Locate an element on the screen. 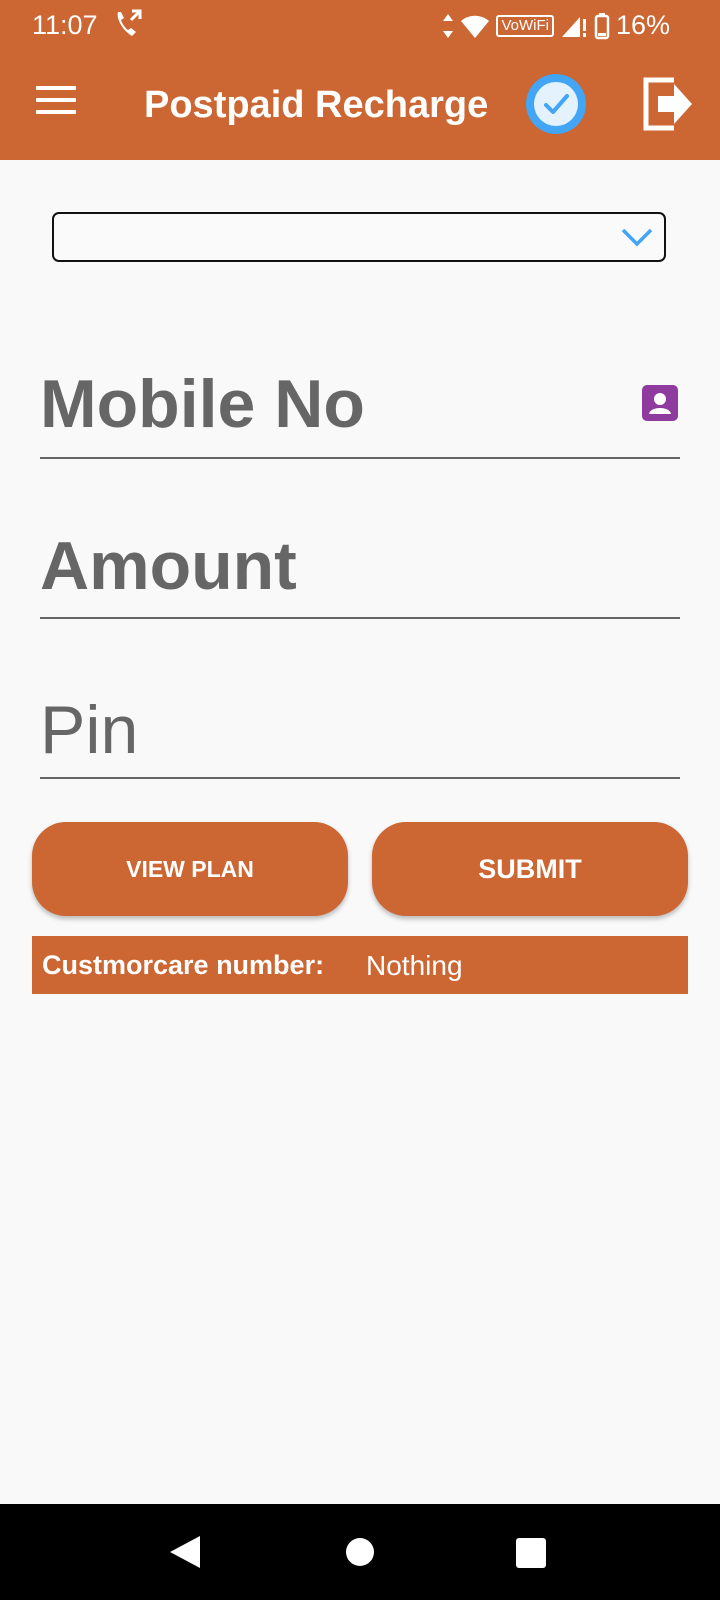 This screenshot has height=1600, width=720. status-time: 11:07 is located at coordinates (65, 25).